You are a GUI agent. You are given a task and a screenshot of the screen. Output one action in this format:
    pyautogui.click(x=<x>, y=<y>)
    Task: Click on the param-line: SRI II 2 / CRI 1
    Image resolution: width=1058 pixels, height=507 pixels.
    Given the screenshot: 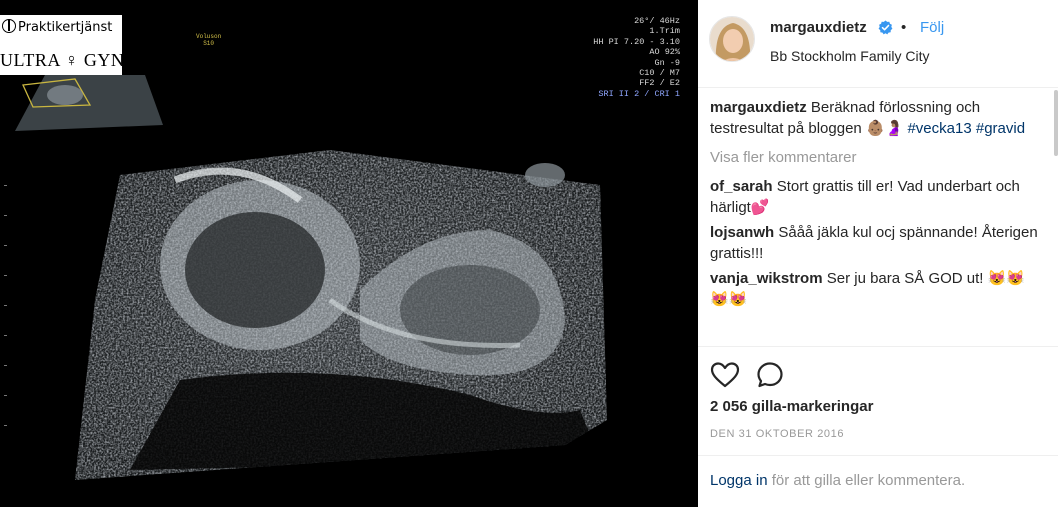 What is the action you would take?
    pyautogui.click(x=639, y=93)
    